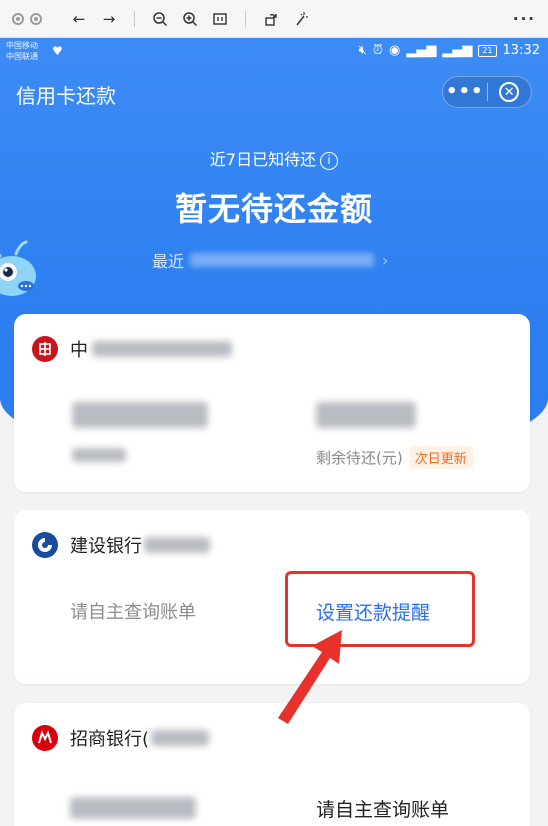 This screenshot has height=826, width=548. What do you see at coordinates (301, 19) in the screenshot?
I see `magic-wand-icon` at bounding box center [301, 19].